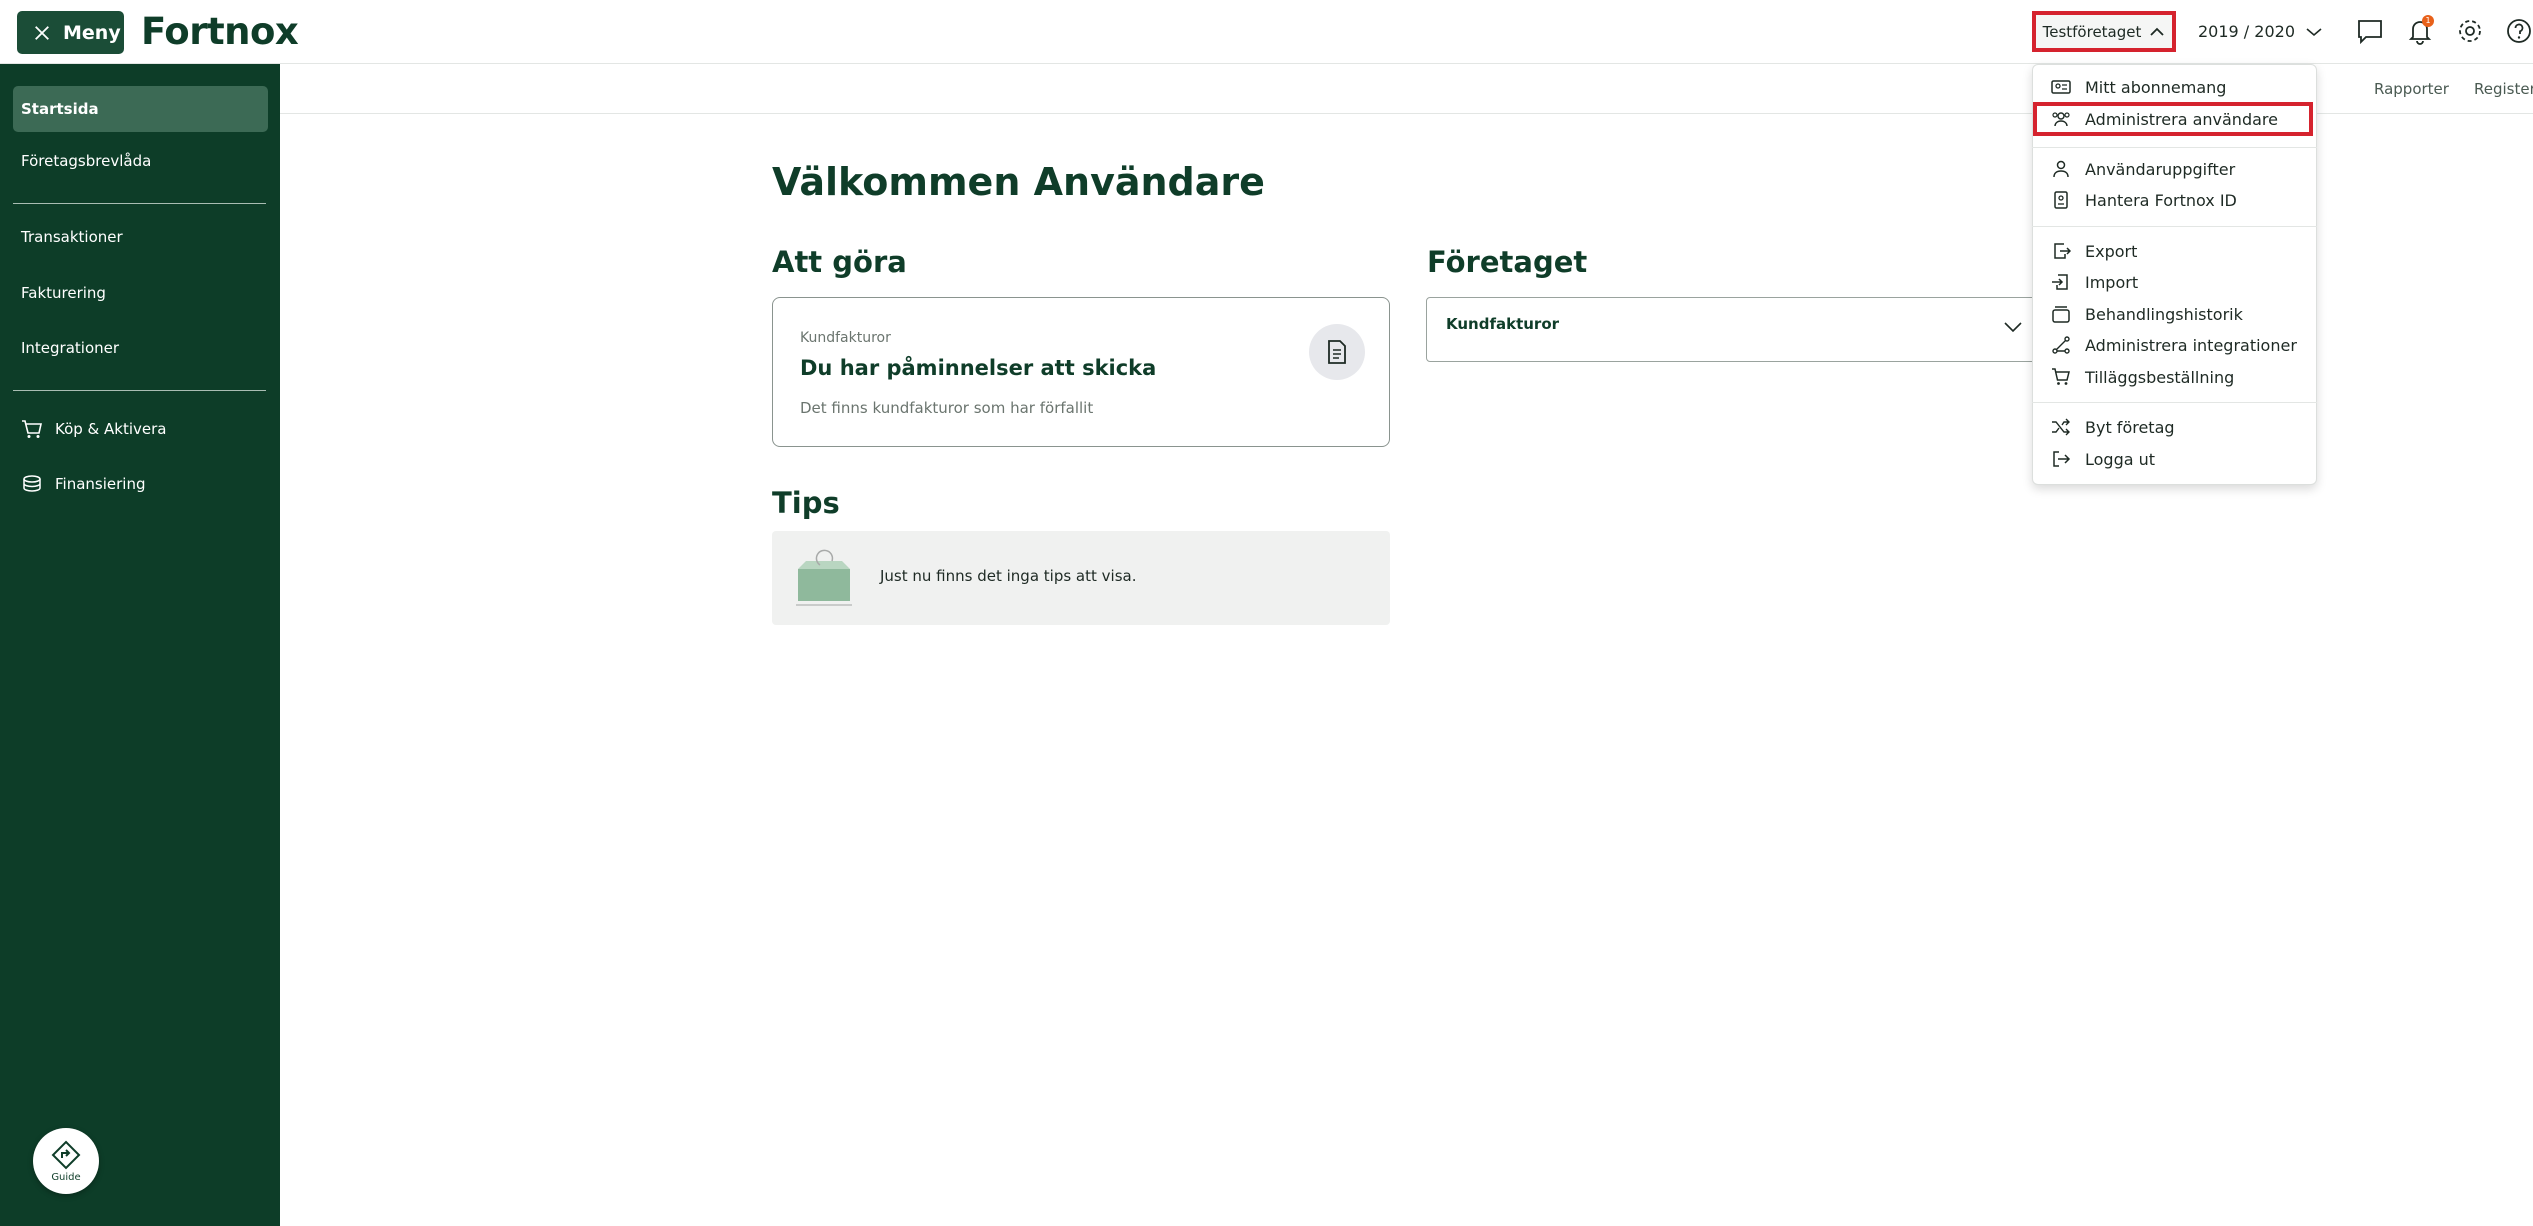 This screenshot has width=2533, height=1226. I want to click on sidebar-item-label: Företagsbrevlåda, so click(86, 161).